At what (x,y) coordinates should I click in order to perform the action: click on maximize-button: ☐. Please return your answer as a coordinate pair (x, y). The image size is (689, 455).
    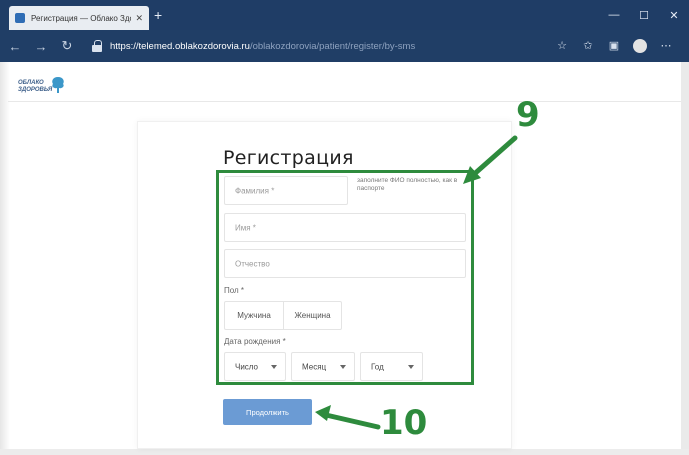
    Looking at the image, I should click on (644, 15).